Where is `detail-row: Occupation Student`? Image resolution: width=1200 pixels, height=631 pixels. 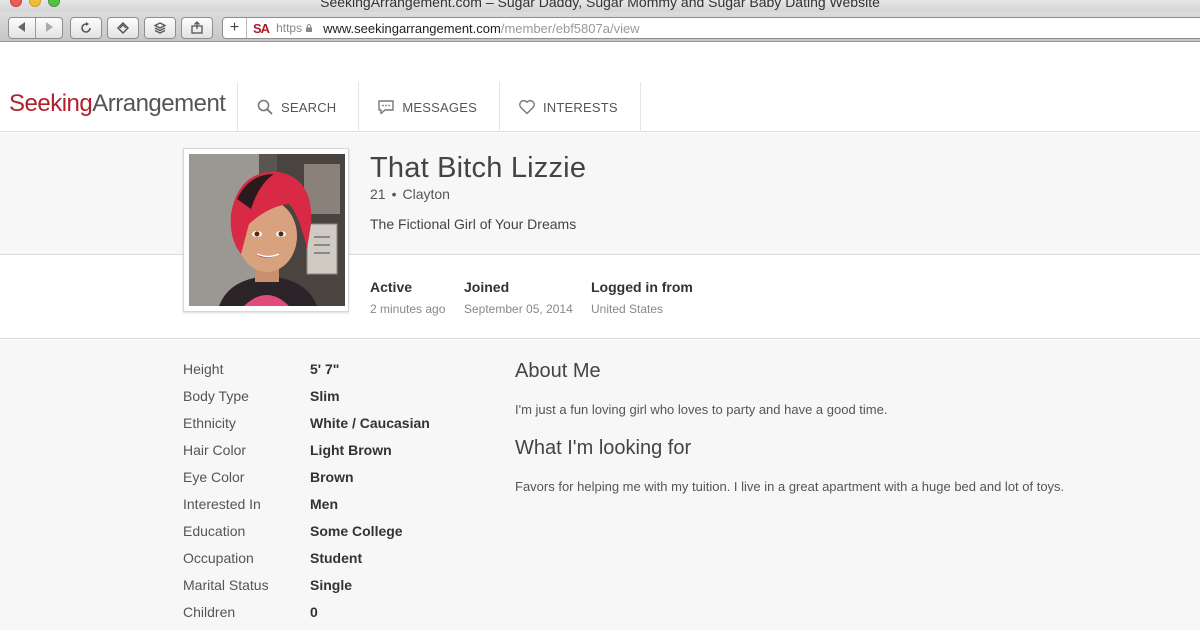
detail-row: Occupation Student is located at coordinates (306, 563).